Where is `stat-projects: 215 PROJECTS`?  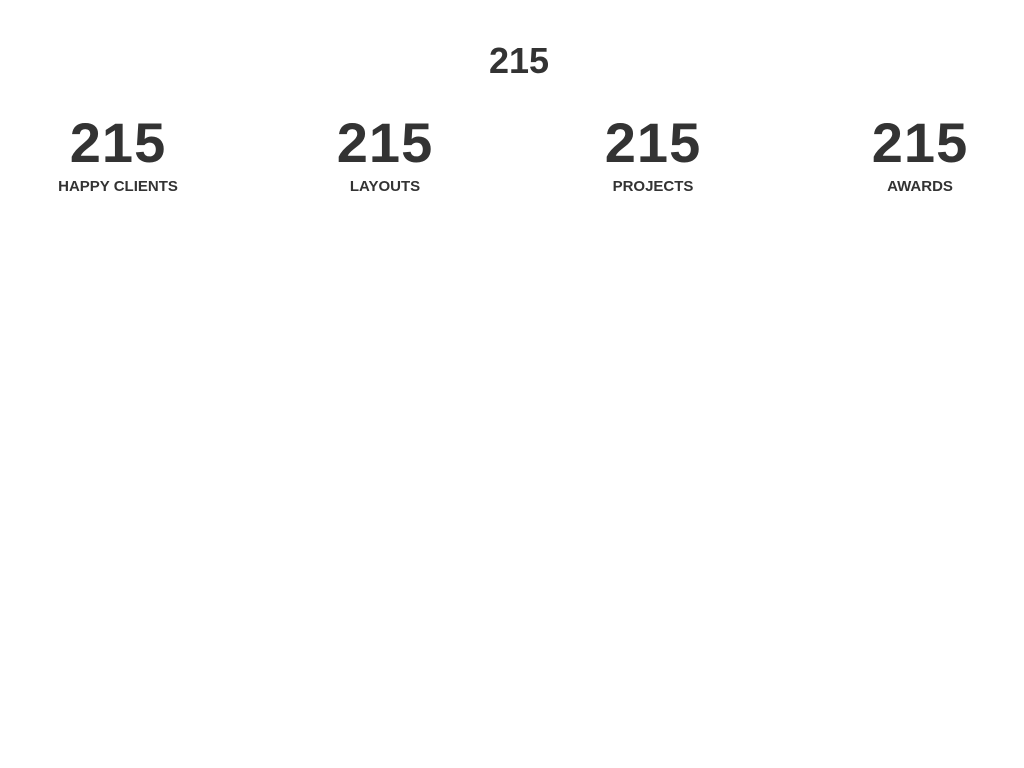
stat-projects: 215 PROJECTS is located at coordinates (653, 154).